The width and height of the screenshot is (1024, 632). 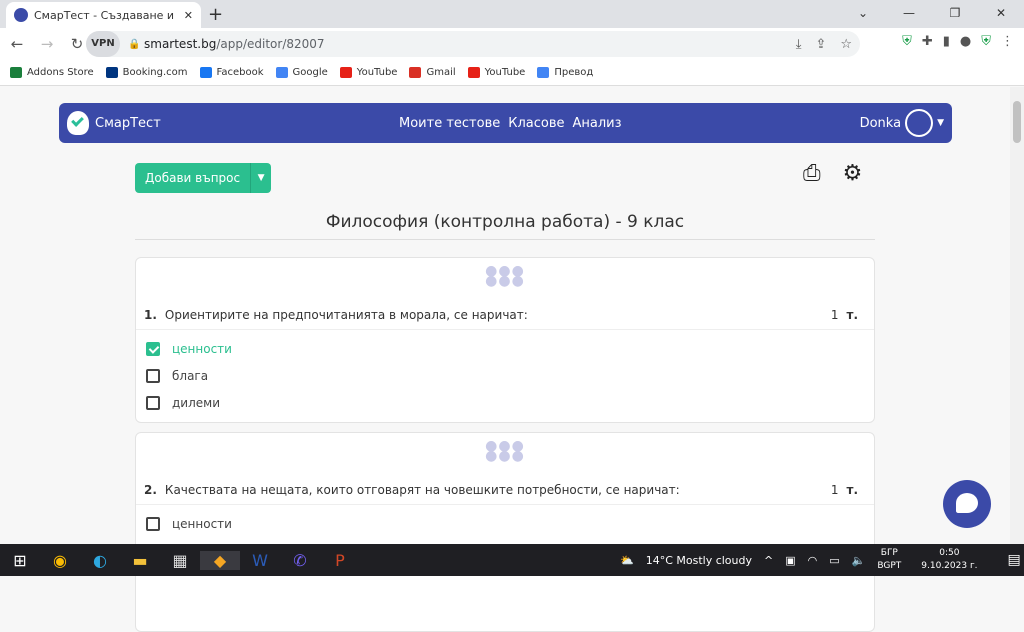 What do you see at coordinates (946, 41) in the screenshot?
I see `side-panel-icon: ▮` at bounding box center [946, 41].